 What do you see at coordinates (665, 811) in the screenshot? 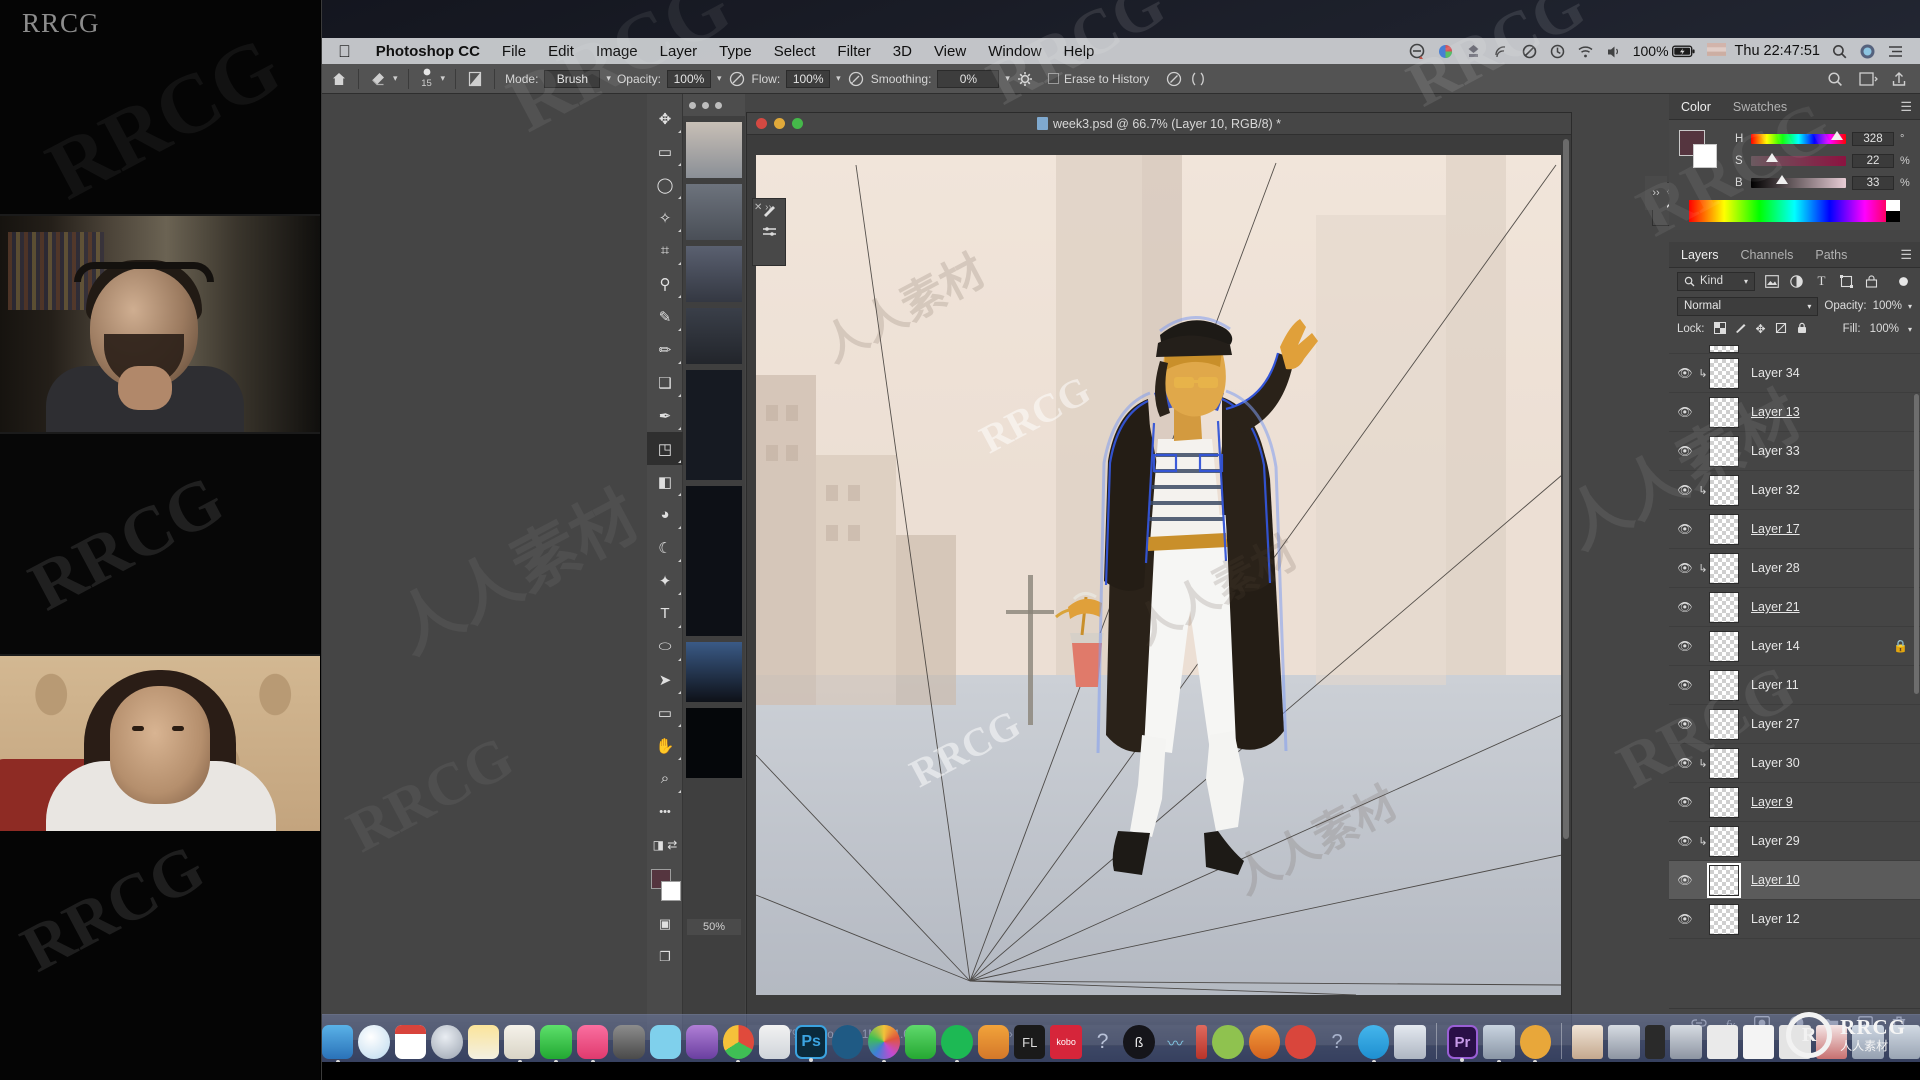
I see `edit-toolbar-button: •••` at bounding box center [665, 811].